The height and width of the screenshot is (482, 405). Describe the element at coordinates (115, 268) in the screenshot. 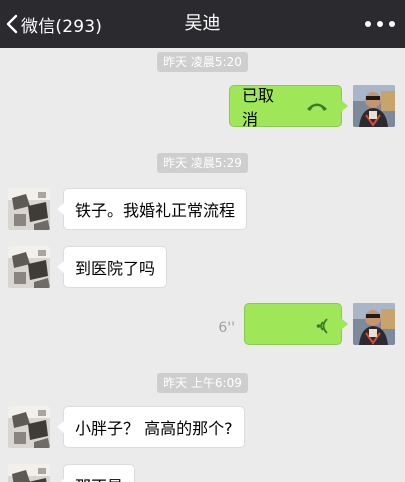

I see `message-text: 到医院了吗` at that location.